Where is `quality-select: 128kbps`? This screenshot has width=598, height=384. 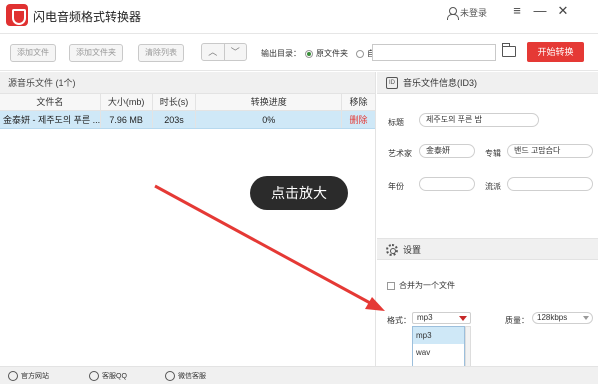 quality-select: 128kbps is located at coordinates (562, 318).